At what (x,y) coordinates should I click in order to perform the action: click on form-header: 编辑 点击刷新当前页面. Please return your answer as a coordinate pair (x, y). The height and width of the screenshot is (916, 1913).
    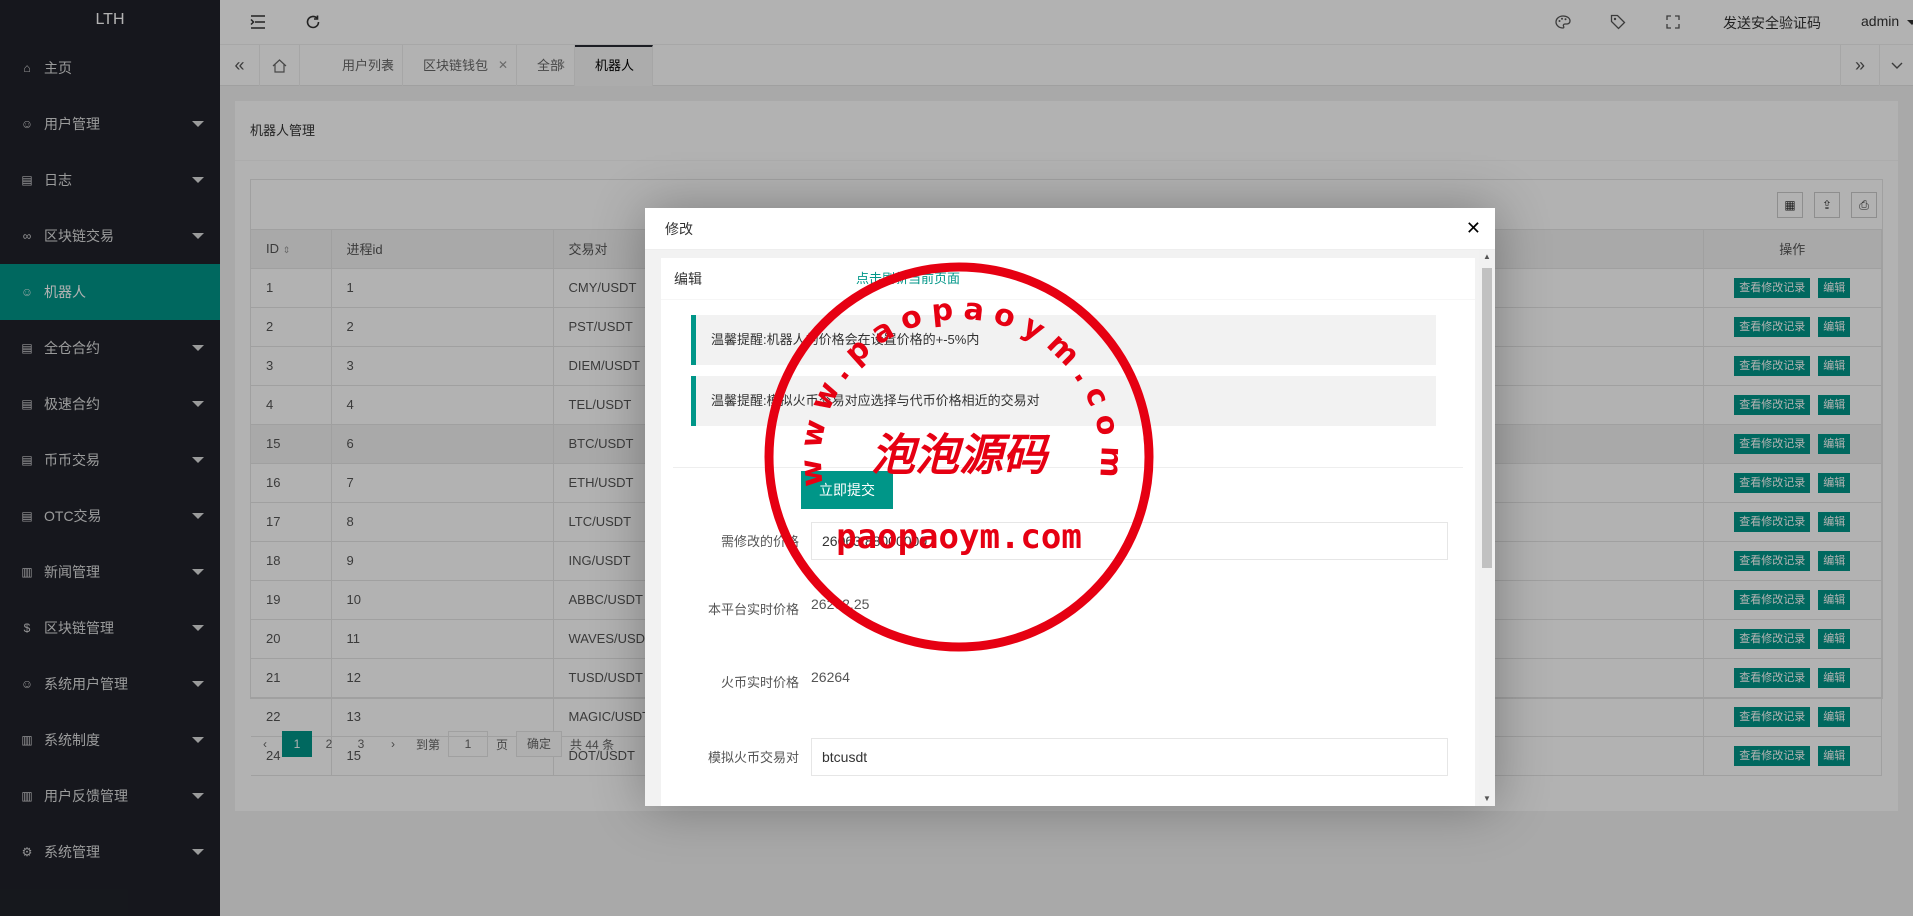
    Looking at the image, I should click on (1068, 279).